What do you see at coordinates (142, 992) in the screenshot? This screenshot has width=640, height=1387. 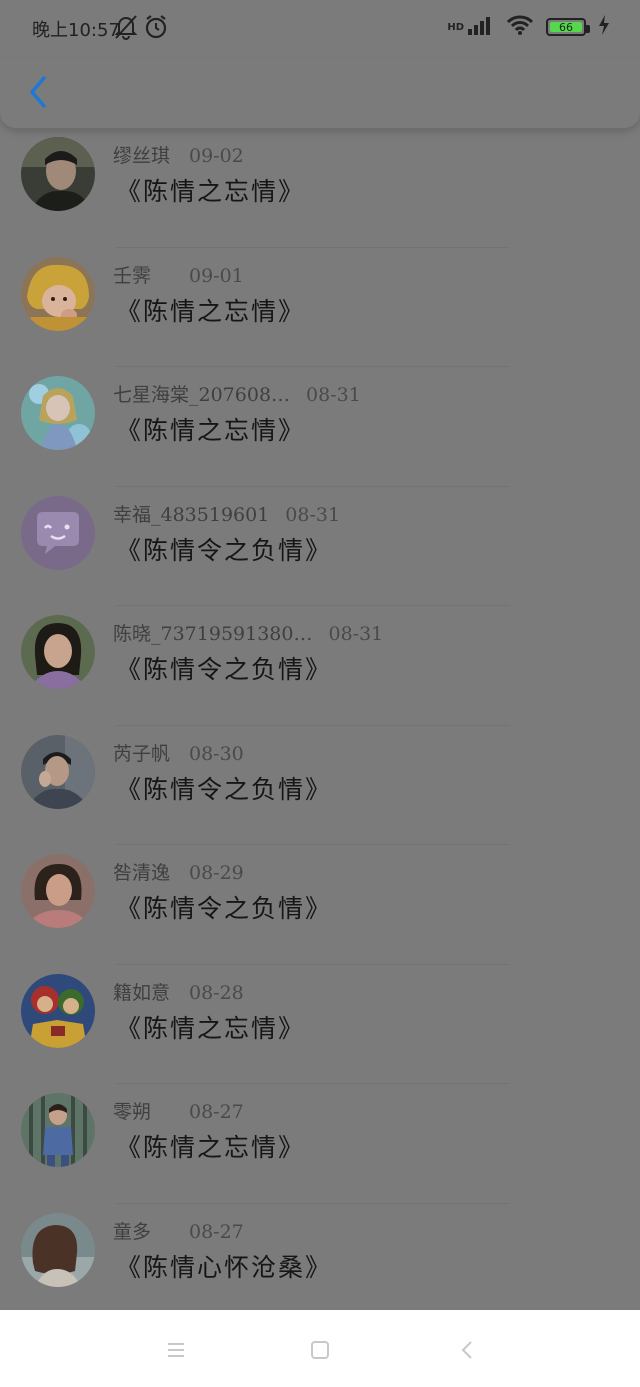 I see `sender-name: 籍如意` at bounding box center [142, 992].